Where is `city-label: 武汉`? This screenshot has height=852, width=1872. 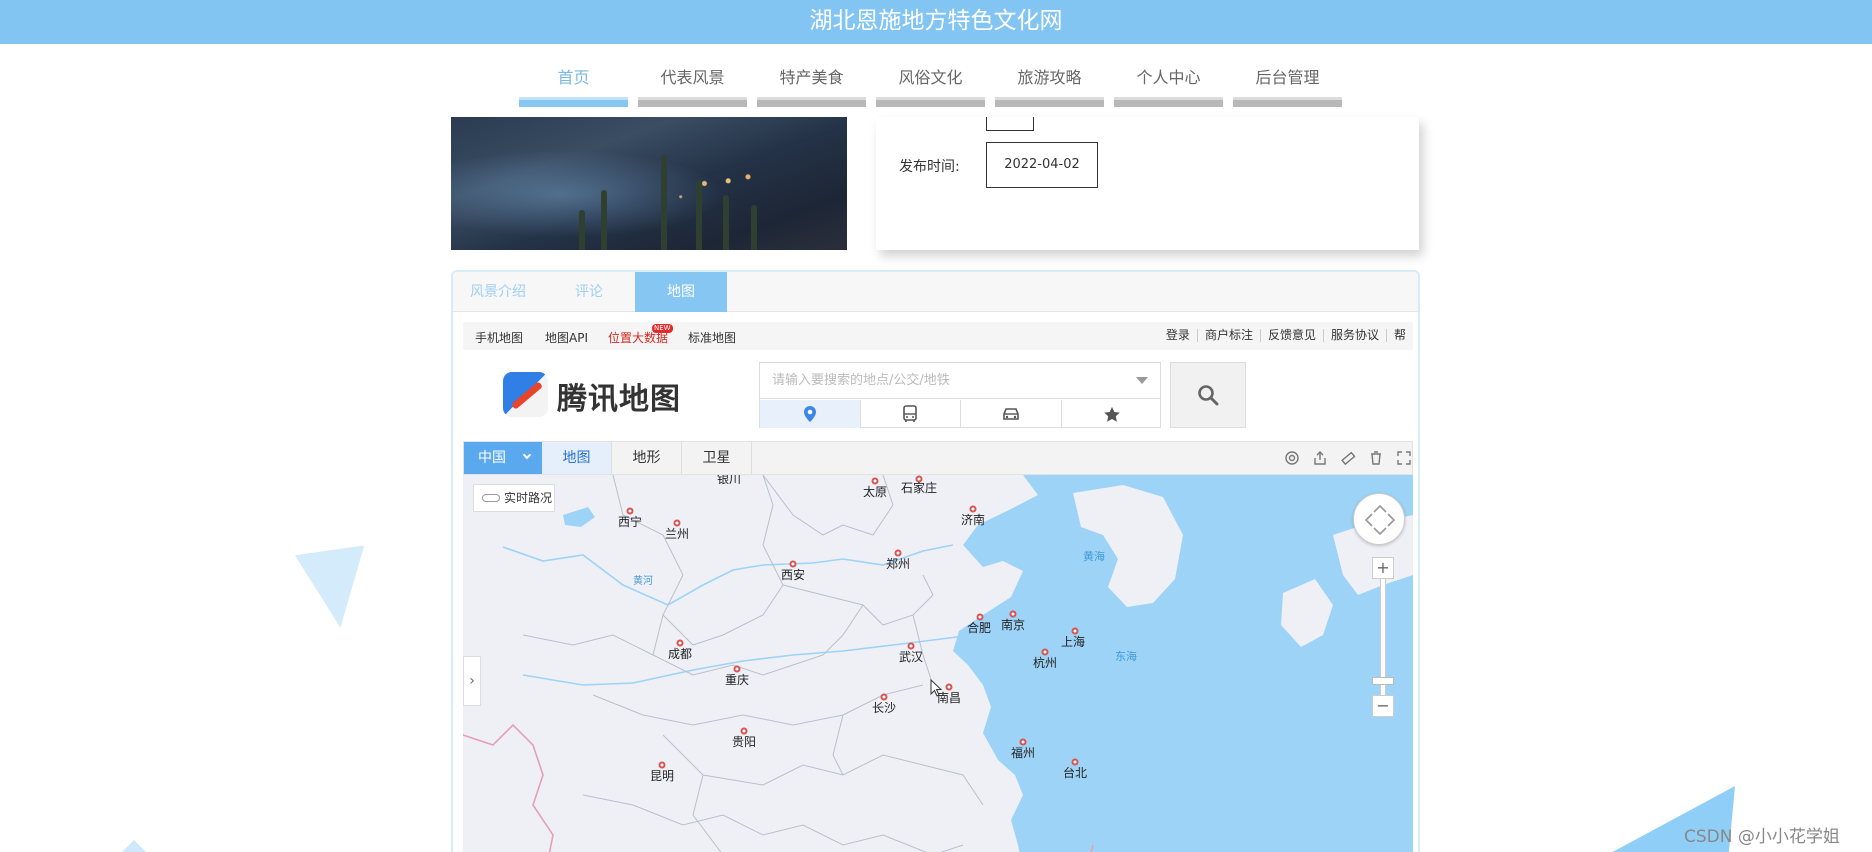
city-label: 武汉 is located at coordinates (911, 657).